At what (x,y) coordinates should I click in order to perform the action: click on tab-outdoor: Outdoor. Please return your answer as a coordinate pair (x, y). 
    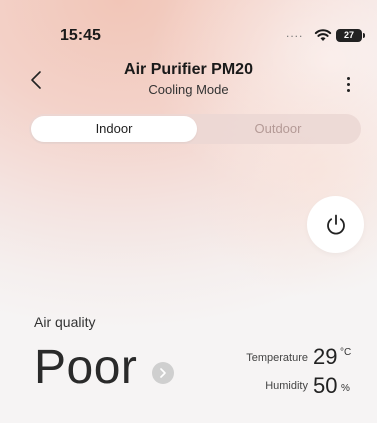
    Looking at the image, I should click on (278, 129).